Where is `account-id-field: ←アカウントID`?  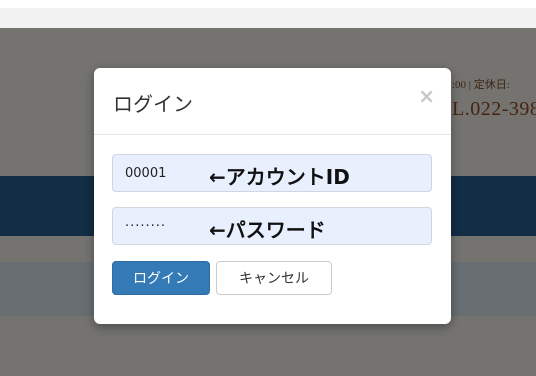
account-id-field: ←アカウントID is located at coordinates (272, 173).